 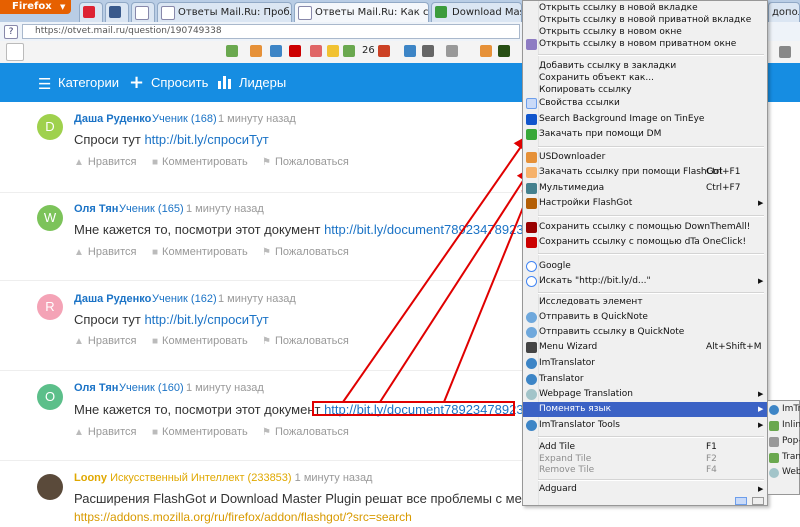 What do you see at coordinates (531, 394) in the screenshot?
I see `webpage-translation-icon` at bounding box center [531, 394].